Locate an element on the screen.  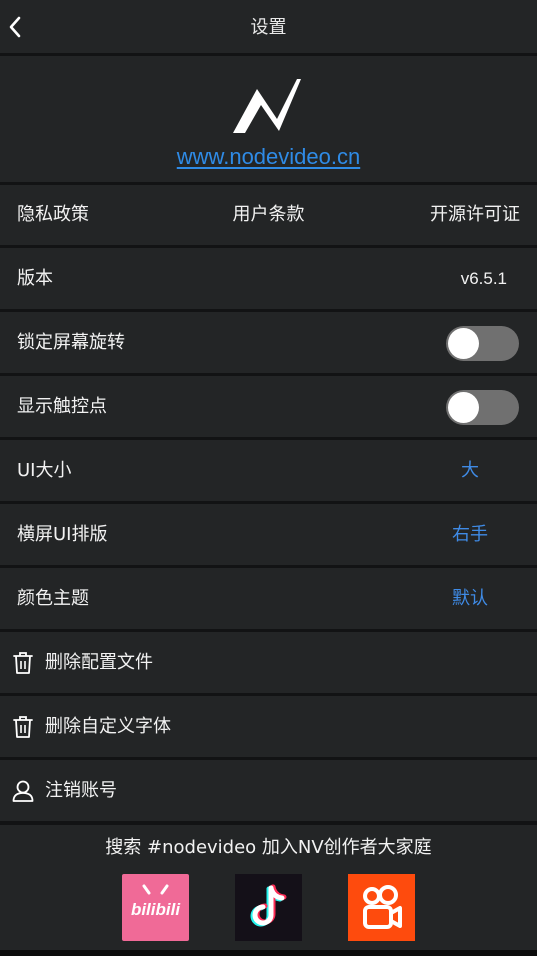
top-bar: 设置 is located at coordinates (268, 26).